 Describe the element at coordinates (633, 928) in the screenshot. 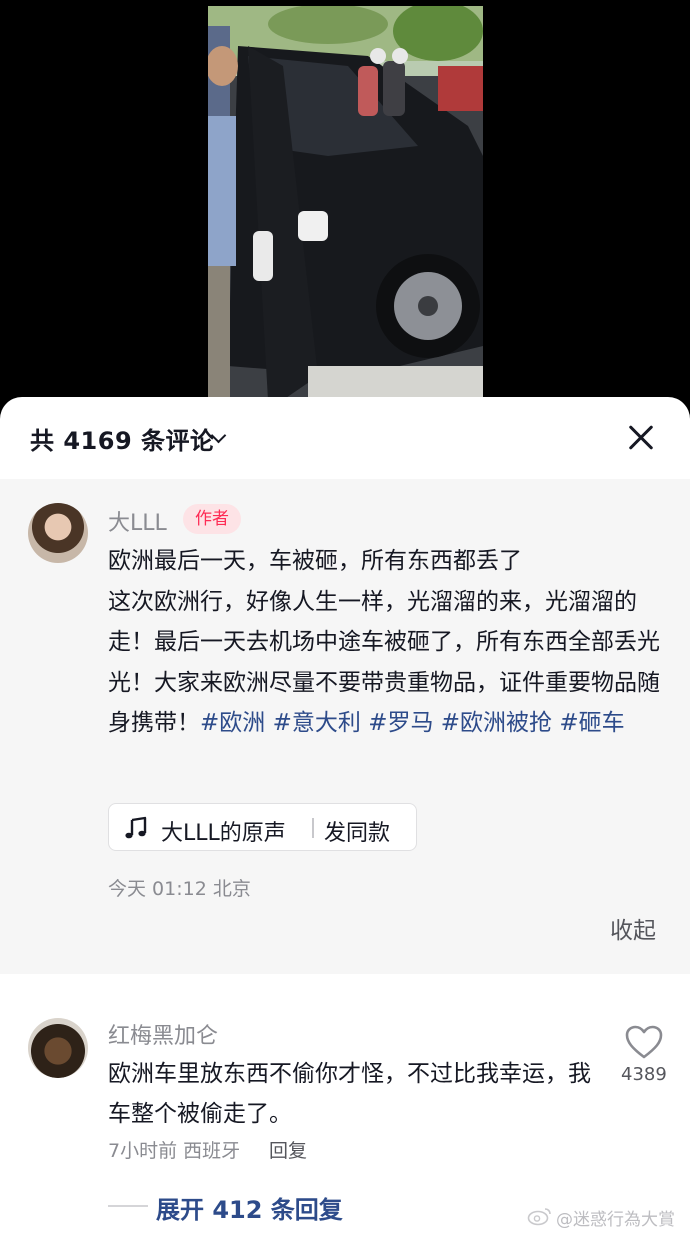

I see `collapse-button: 收起` at that location.